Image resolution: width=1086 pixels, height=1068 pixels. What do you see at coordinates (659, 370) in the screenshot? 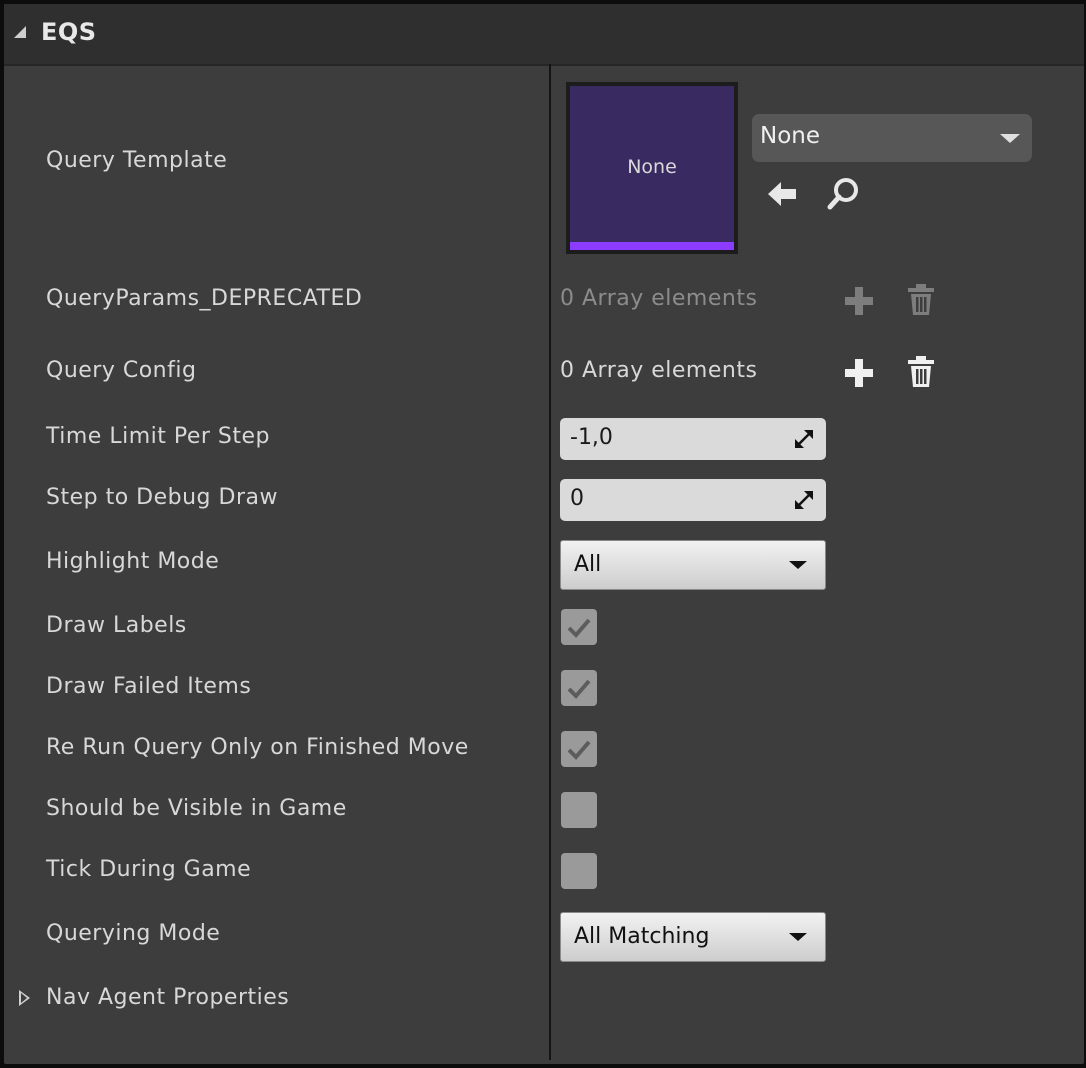
I see `query-config-array-count: 0 Array elements` at bounding box center [659, 370].